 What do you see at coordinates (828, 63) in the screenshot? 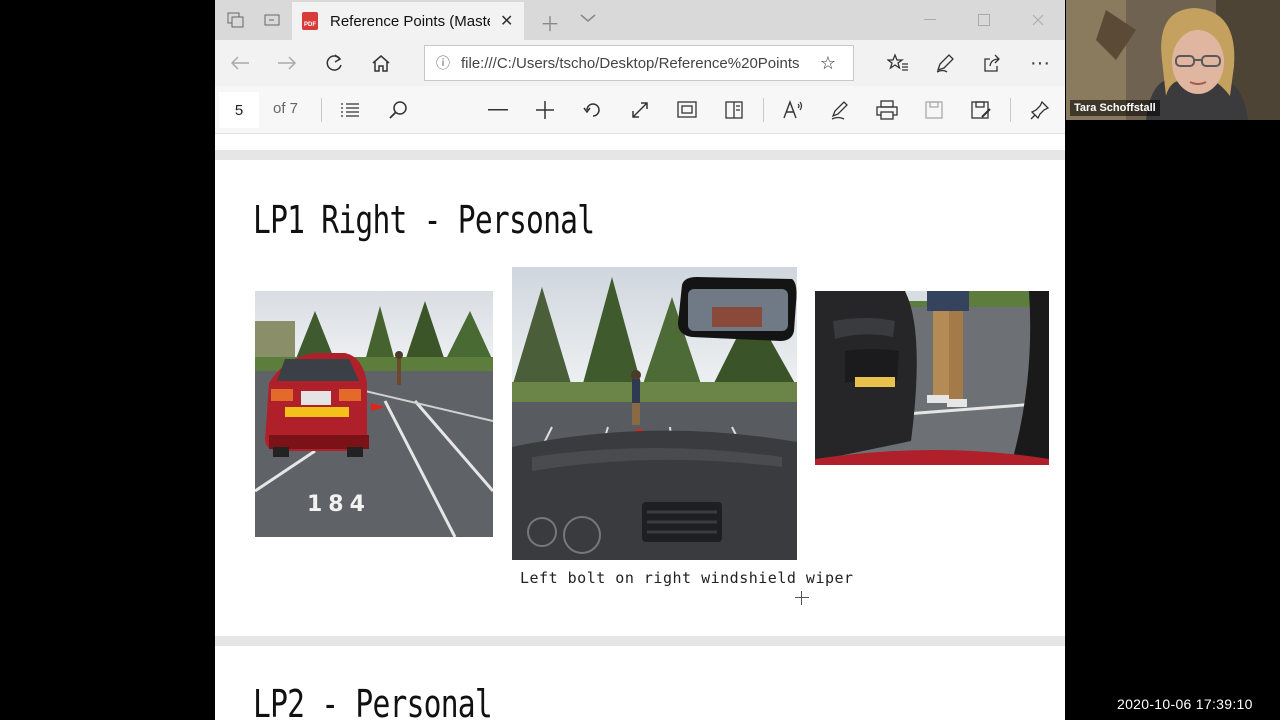
I see `favorite-star-icon: ☆` at bounding box center [828, 63].